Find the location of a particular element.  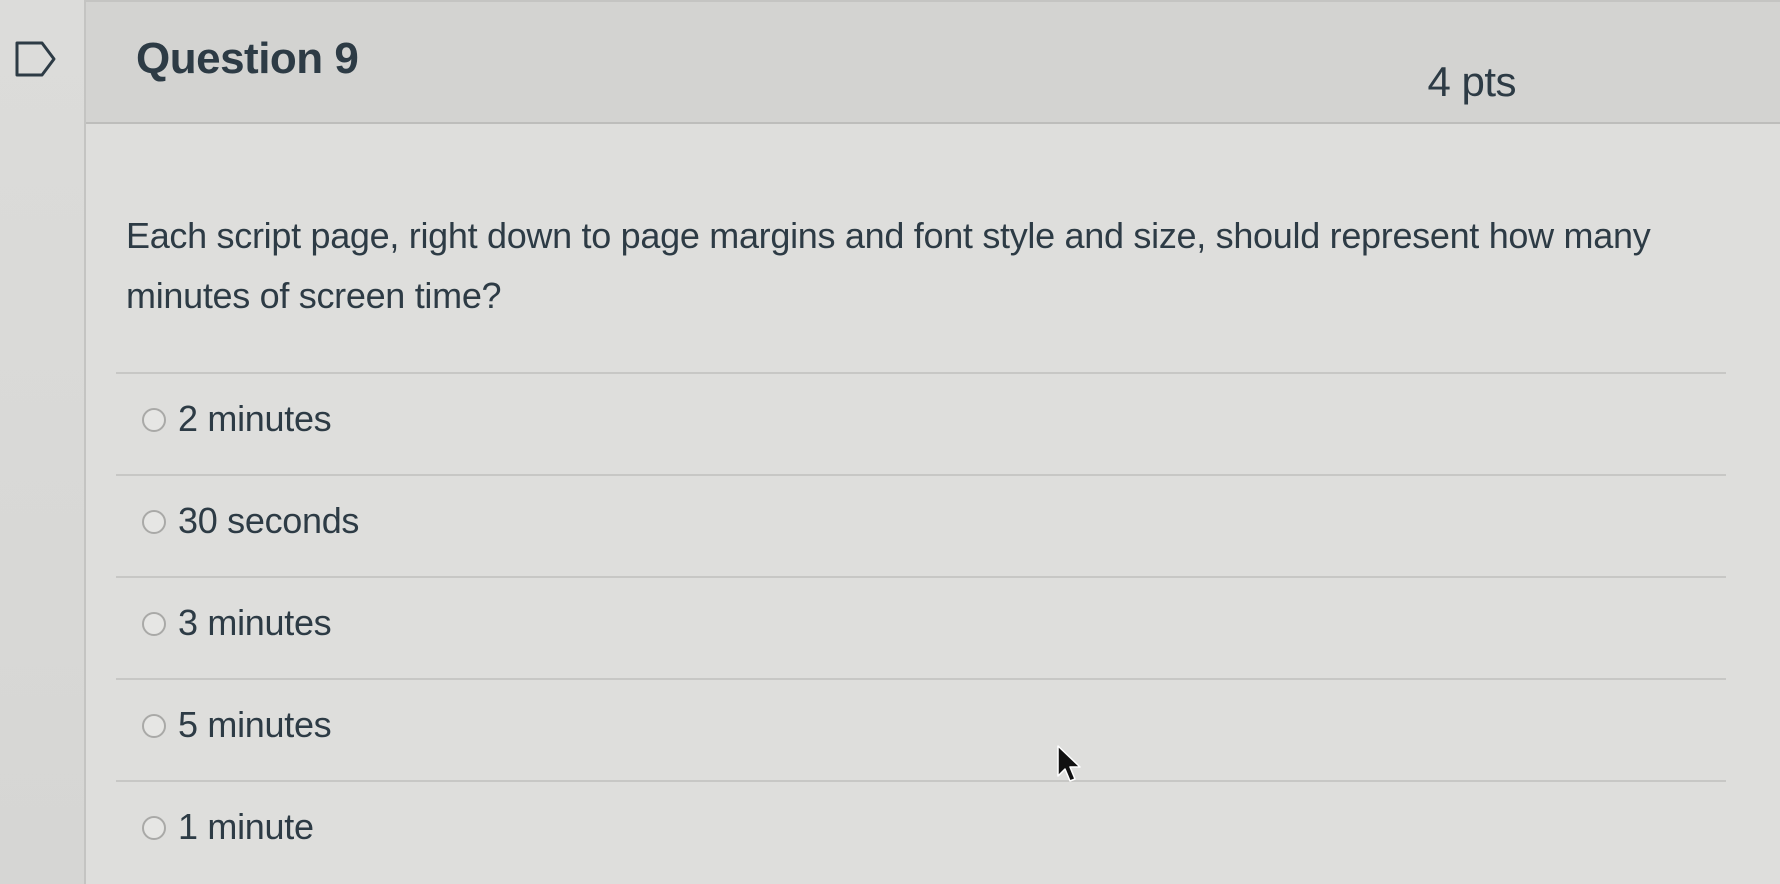

question-points: 4 pts is located at coordinates (1471, 81).